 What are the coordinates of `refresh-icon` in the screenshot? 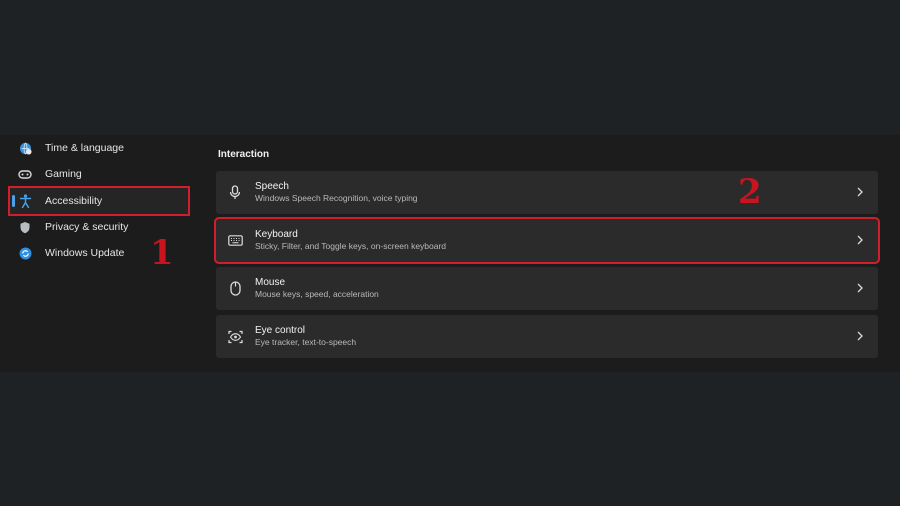 It's located at (25, 253).